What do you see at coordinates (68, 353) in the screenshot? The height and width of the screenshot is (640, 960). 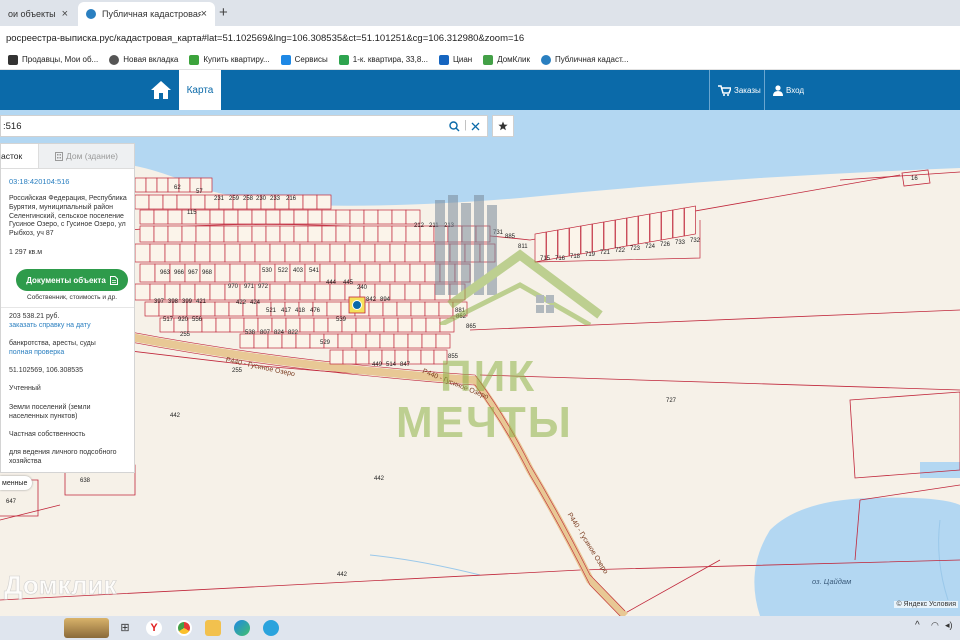 I see `full-check-link: полная проверка` at bounding box center [68, 353].